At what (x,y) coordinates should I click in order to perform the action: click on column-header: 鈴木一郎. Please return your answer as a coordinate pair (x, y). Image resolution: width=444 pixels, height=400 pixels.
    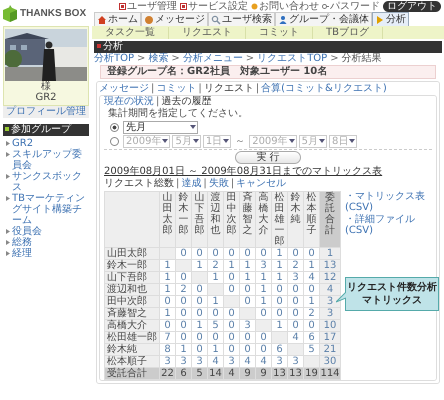
    Looking at the image, I should click on (184, 220).